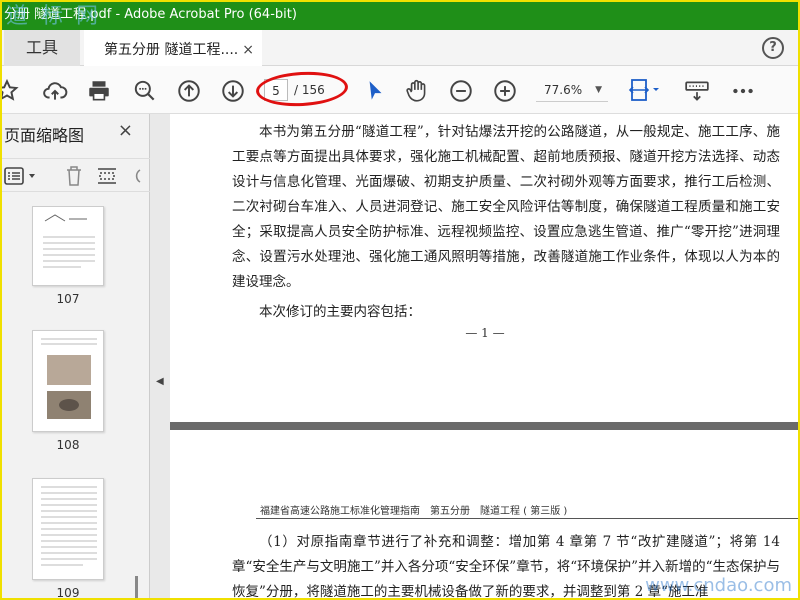  What do you see at coordinates (773, 48) in the screenshot?
I see `help-icon: ?` at bounding box center [773, 48].